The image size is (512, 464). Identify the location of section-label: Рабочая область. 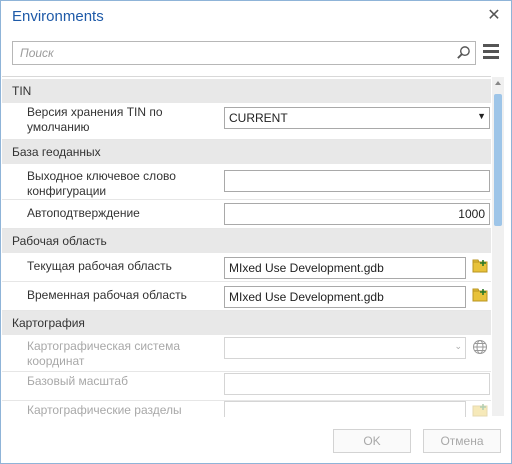
(59, 241).